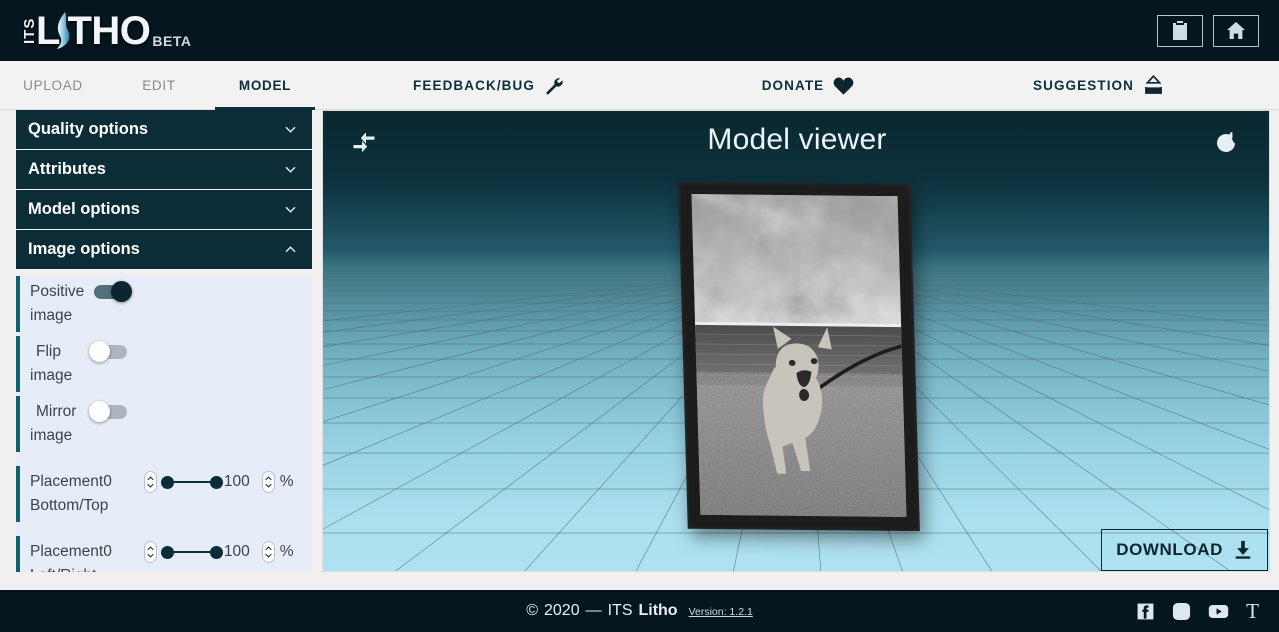  What do you see at coordinates (268, 552) in the screenshot?
I see `placement-lr-max-stepper` at bounding box center [268, 552].